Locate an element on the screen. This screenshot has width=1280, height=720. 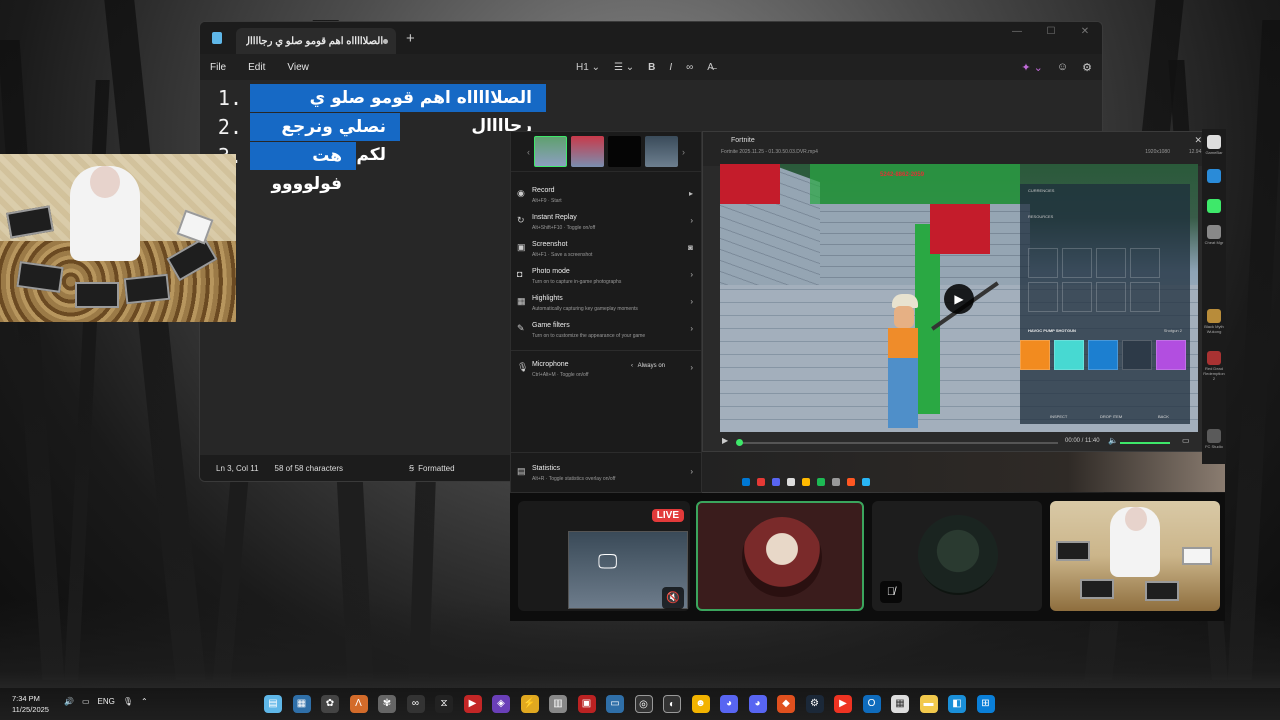
avatar is located at coordinates (958, 555).